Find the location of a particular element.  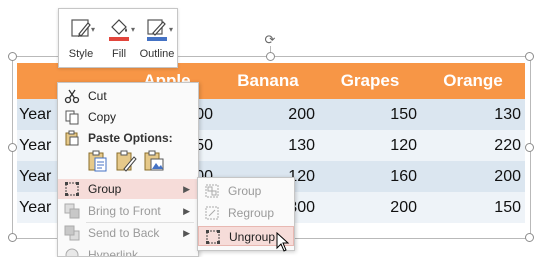

menu-item-copy: Copy is located at coordinates (128, 117).